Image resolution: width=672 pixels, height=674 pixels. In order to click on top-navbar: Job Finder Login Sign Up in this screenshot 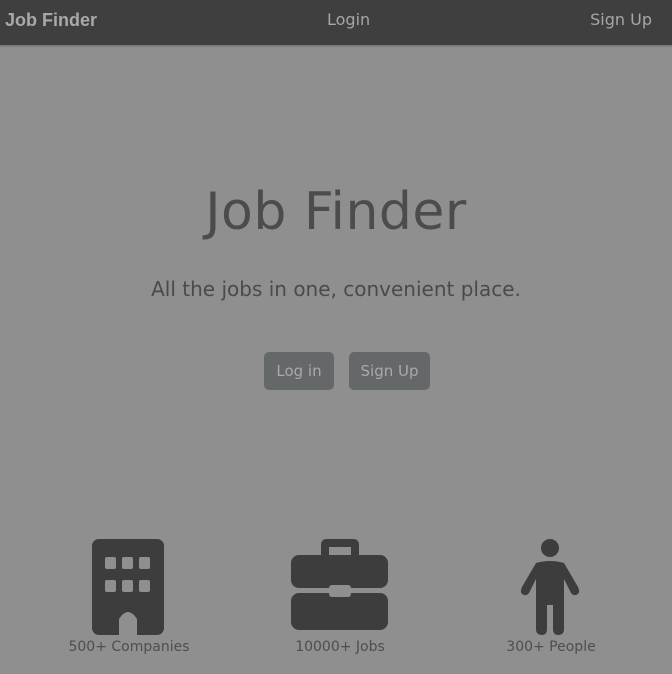, I will do `click(336, 22)`.